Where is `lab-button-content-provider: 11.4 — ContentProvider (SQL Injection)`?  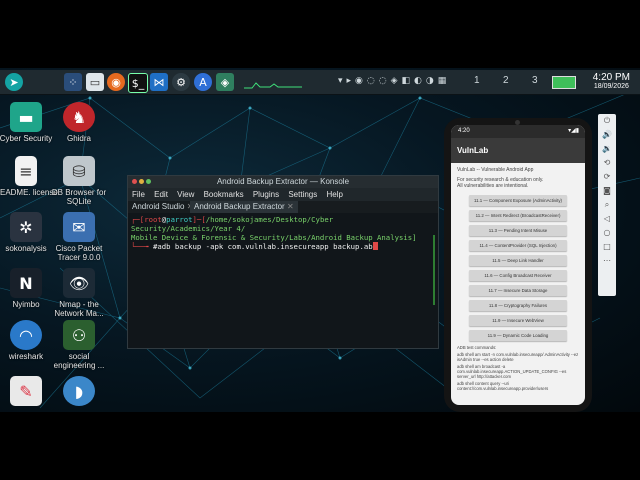 lab-button-content-provider: 11.4 — ContentProvider (SQL Injection) is located at coordinates (518, 245).